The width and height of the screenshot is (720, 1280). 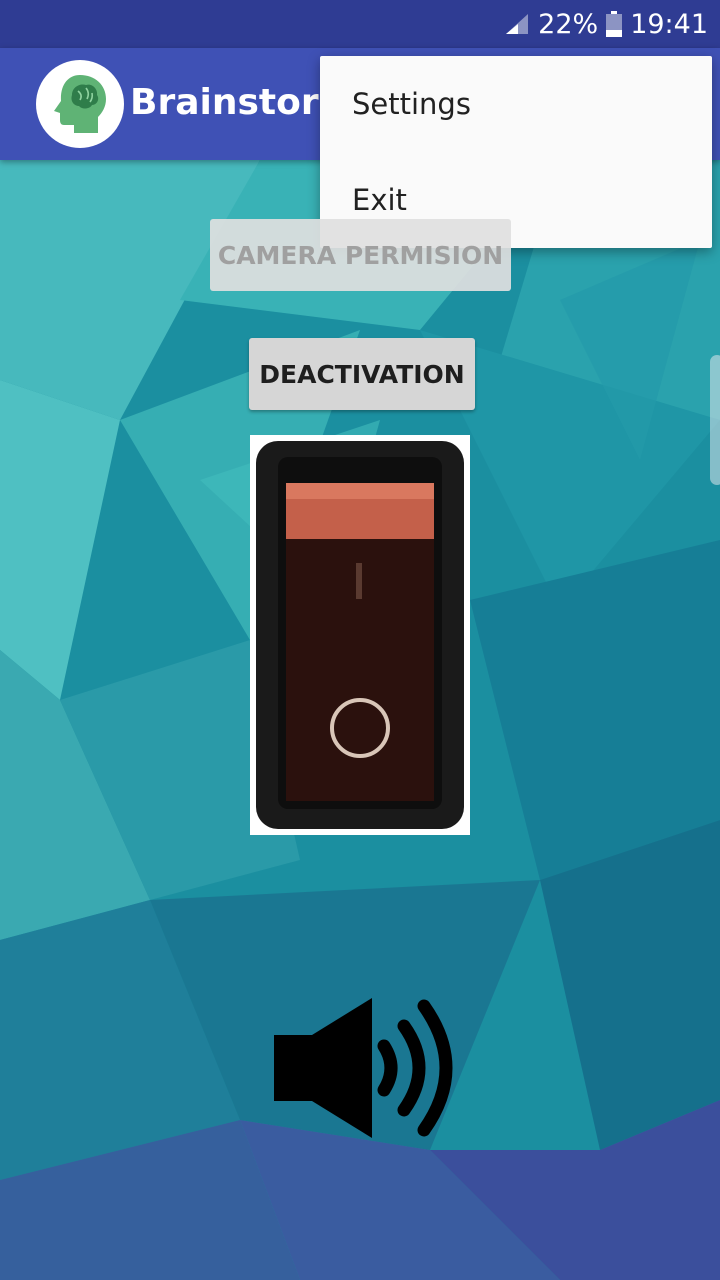 I want to click on status-bar: 22% 19:41, so click(x=360, y=24).